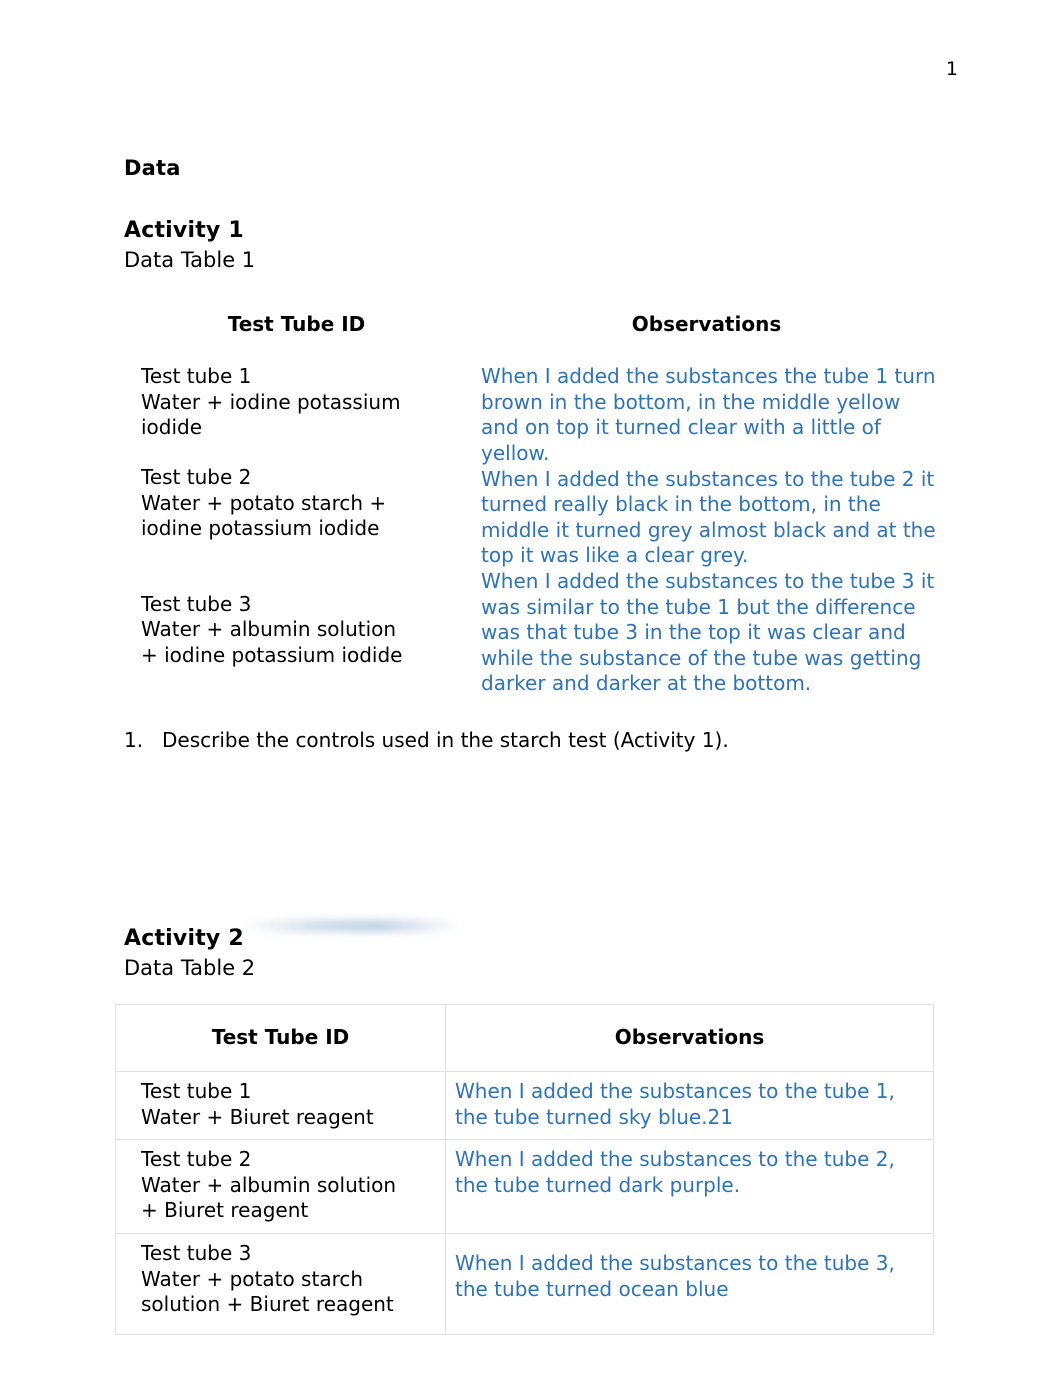 The image size is (1062, 1376). What do you see at coordinates (172, 427) in the screenshot?
I see `tube-contents-line: iodide` at bounding box center [172, 427].